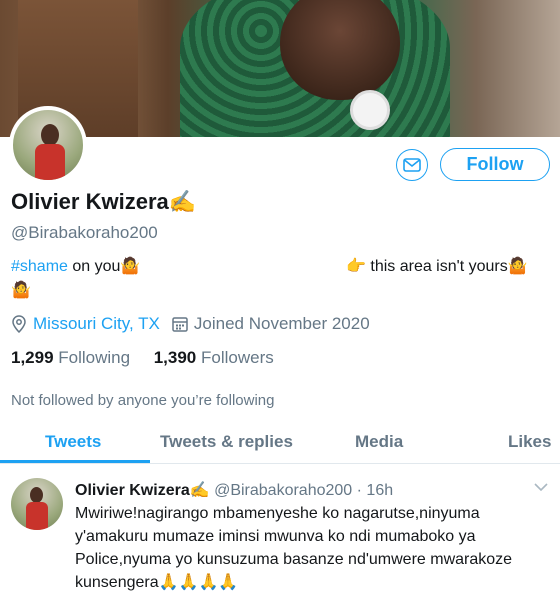 The image size is (560, 600). I want to click on followers-label: Followers, so click(237, 357).